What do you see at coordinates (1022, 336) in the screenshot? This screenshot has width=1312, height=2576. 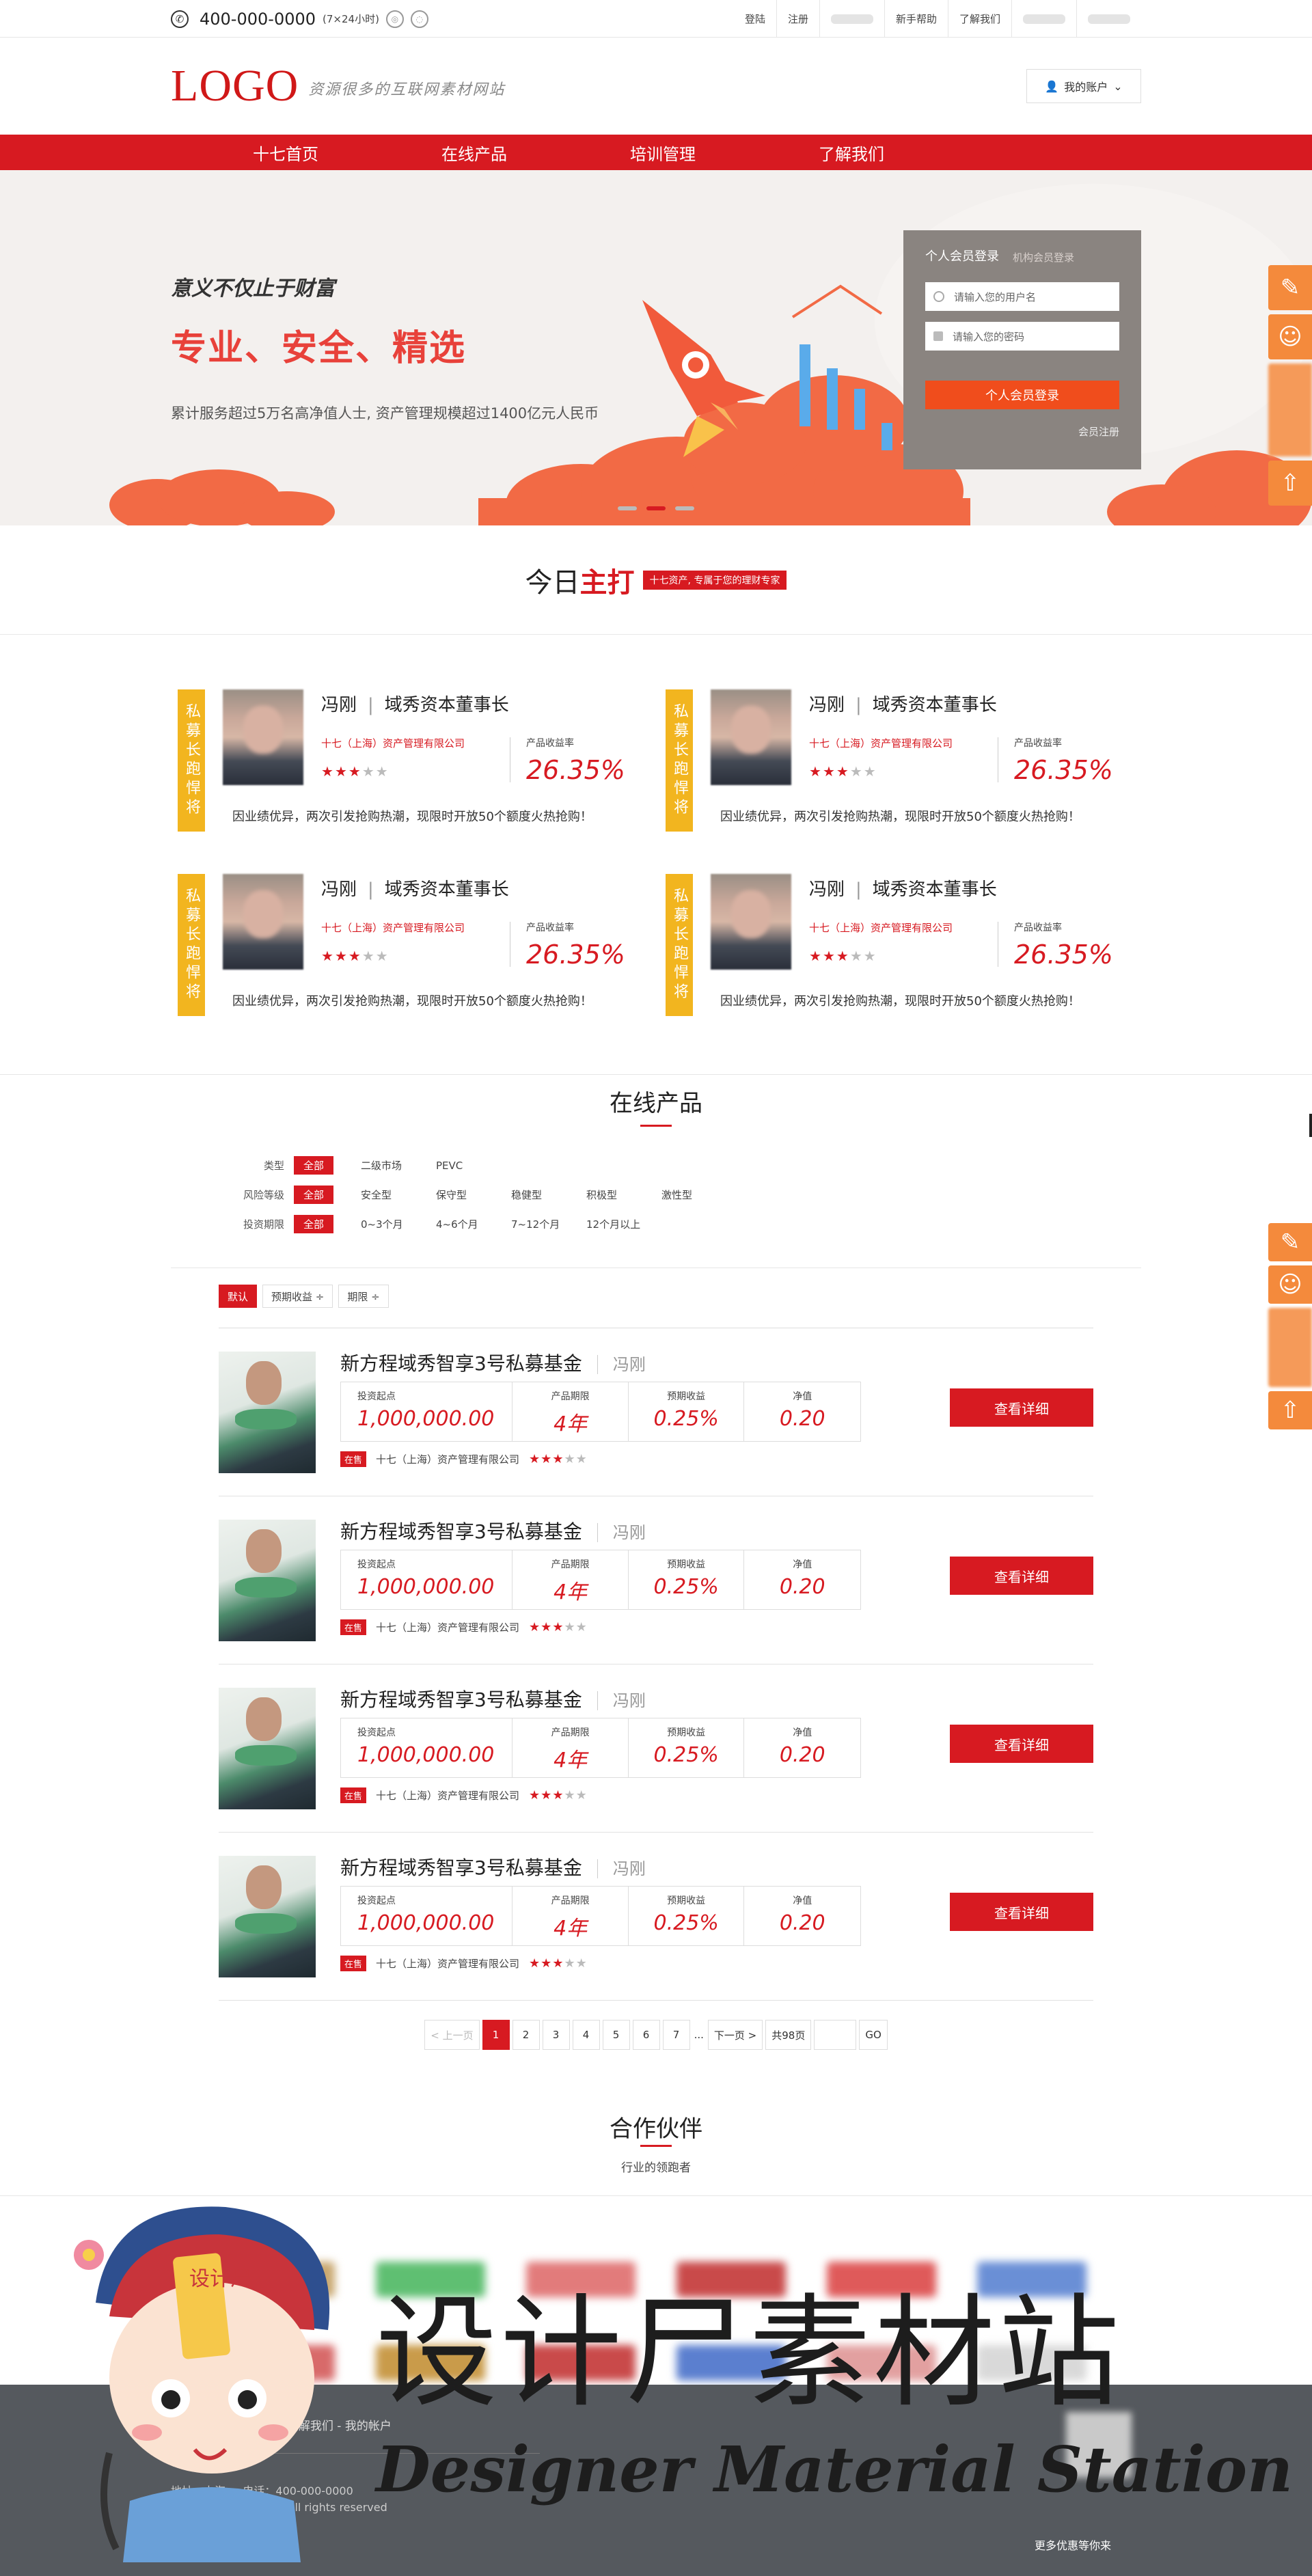 I see `password-field: 请输入您的密码` at bounding box center [1022, 336].